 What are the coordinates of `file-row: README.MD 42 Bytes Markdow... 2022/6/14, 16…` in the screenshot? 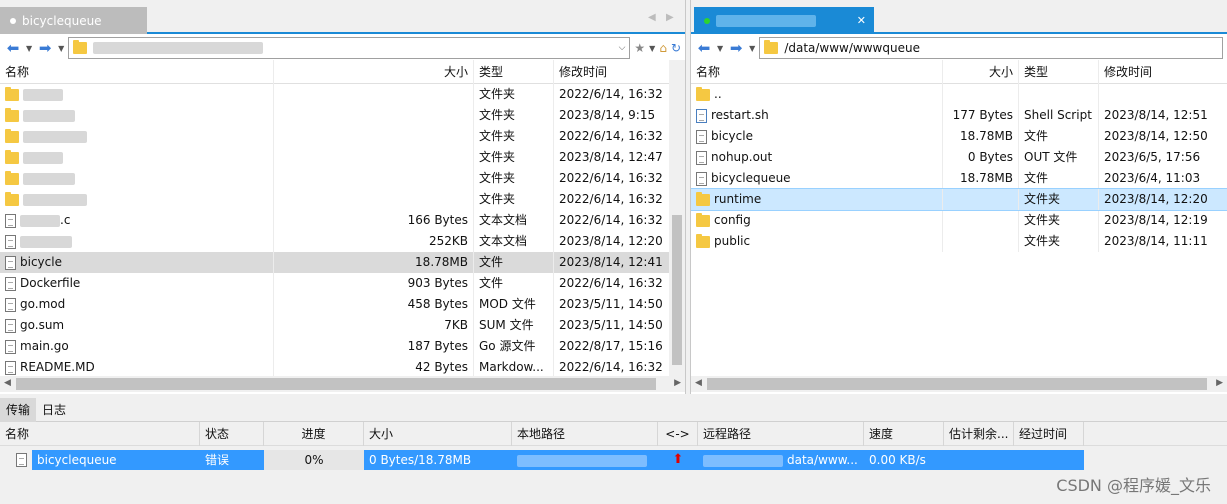 It's located at (342, 366).